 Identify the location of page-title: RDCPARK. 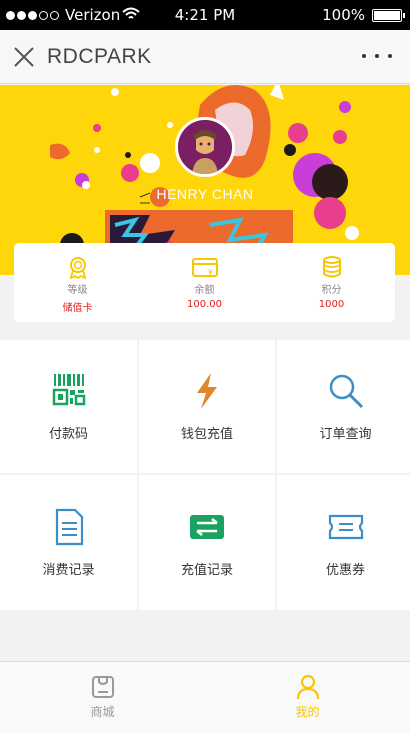
(99, 56).